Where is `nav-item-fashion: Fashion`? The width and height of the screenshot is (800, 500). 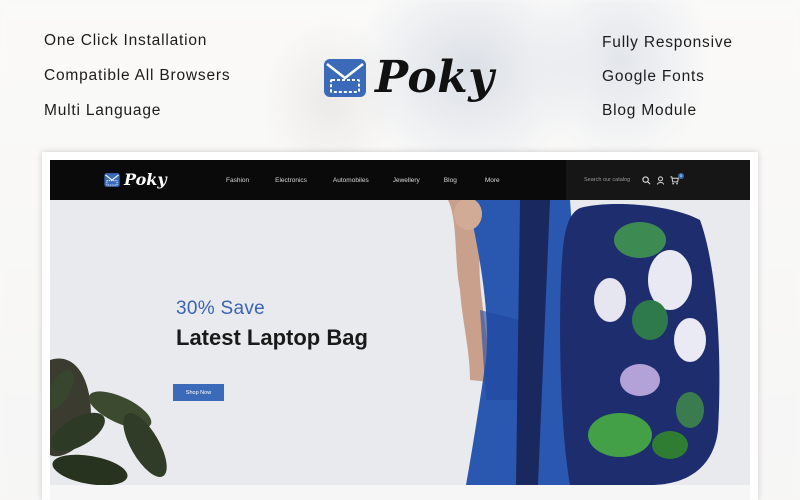
nav-item-fashion: Fashion is located at coordinates (237, 180).